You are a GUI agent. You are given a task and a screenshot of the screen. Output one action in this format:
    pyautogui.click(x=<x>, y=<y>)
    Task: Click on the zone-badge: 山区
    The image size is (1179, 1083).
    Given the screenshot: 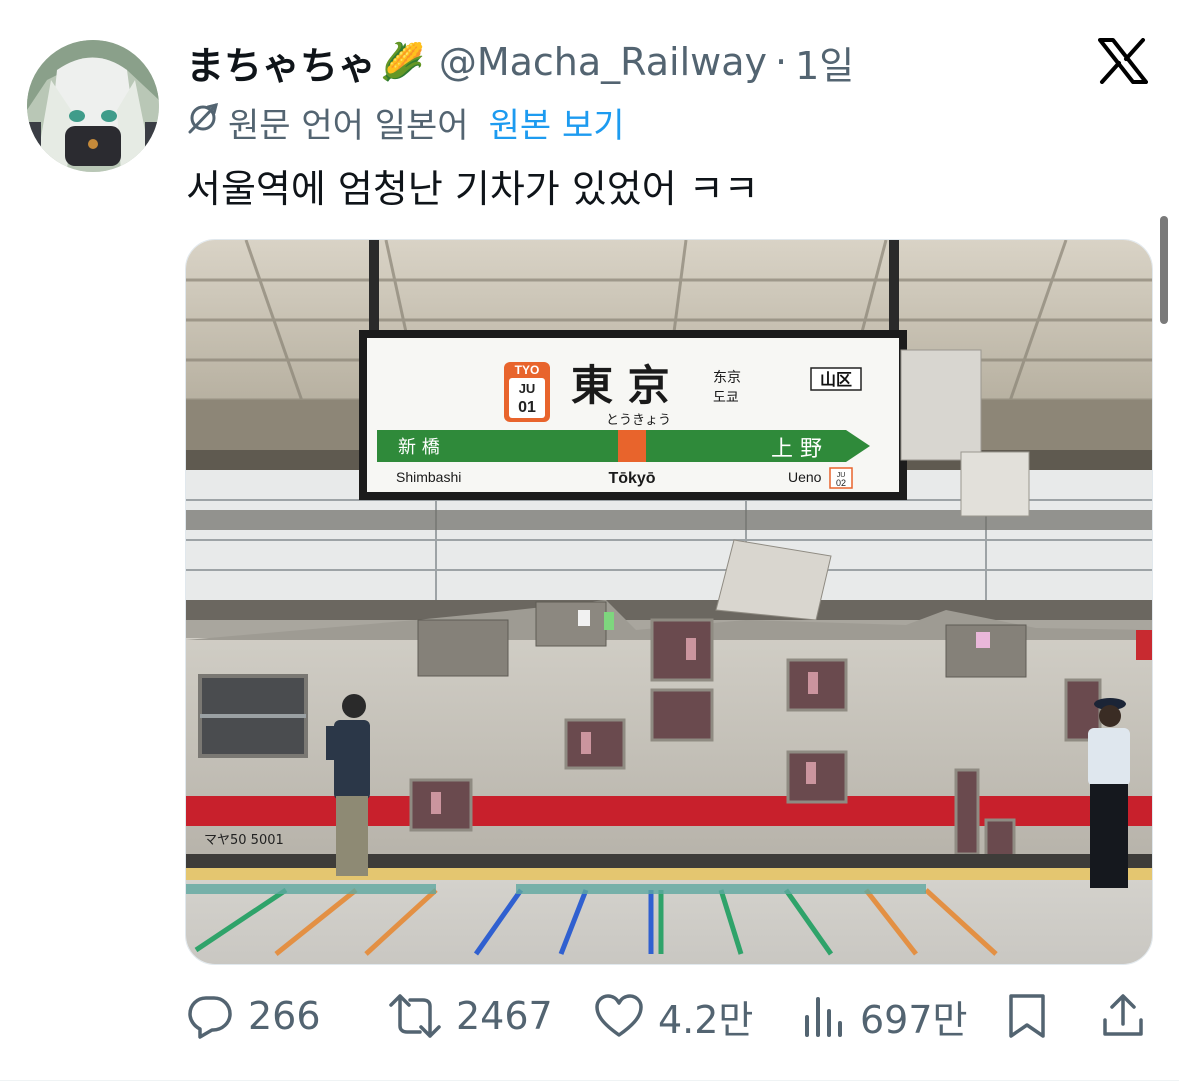 What is the action you would take?
    pyautogui.click(x=836, y=379)
    